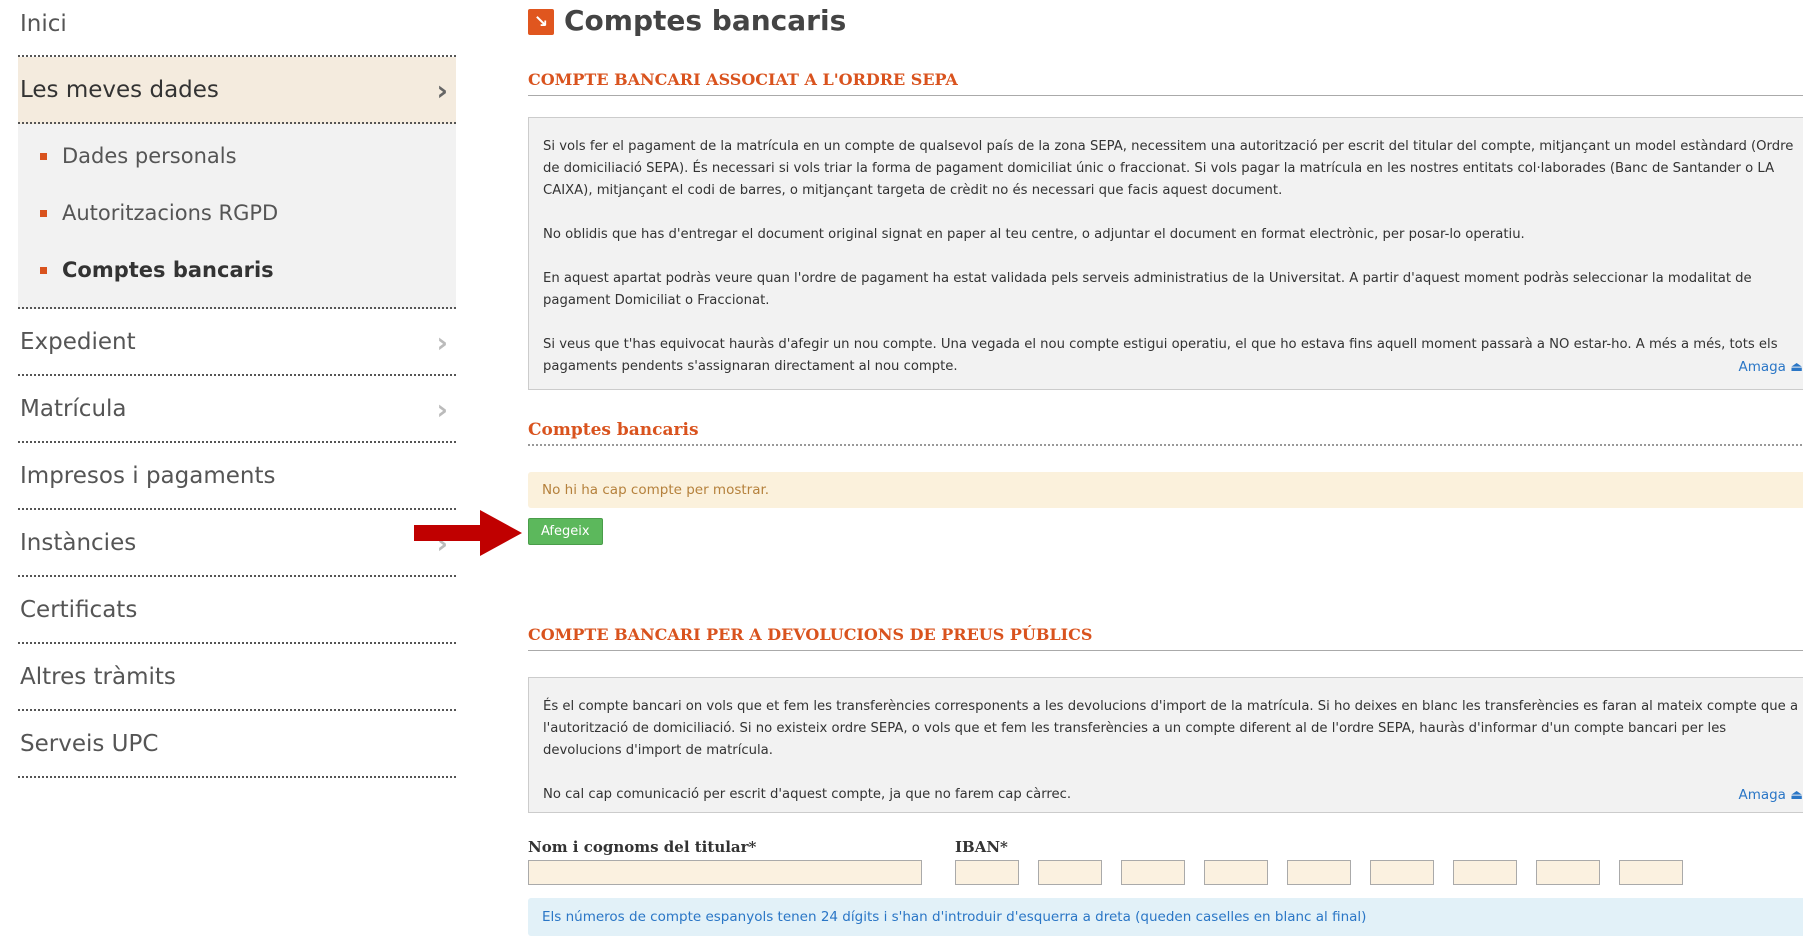 Image resolution: width=1803 pixels, height=947 pixels. What do you see at coordinates (43, 24) in the screenshot?
I see `sidebar-item-label: Inici` at bounding box center [43, 24].